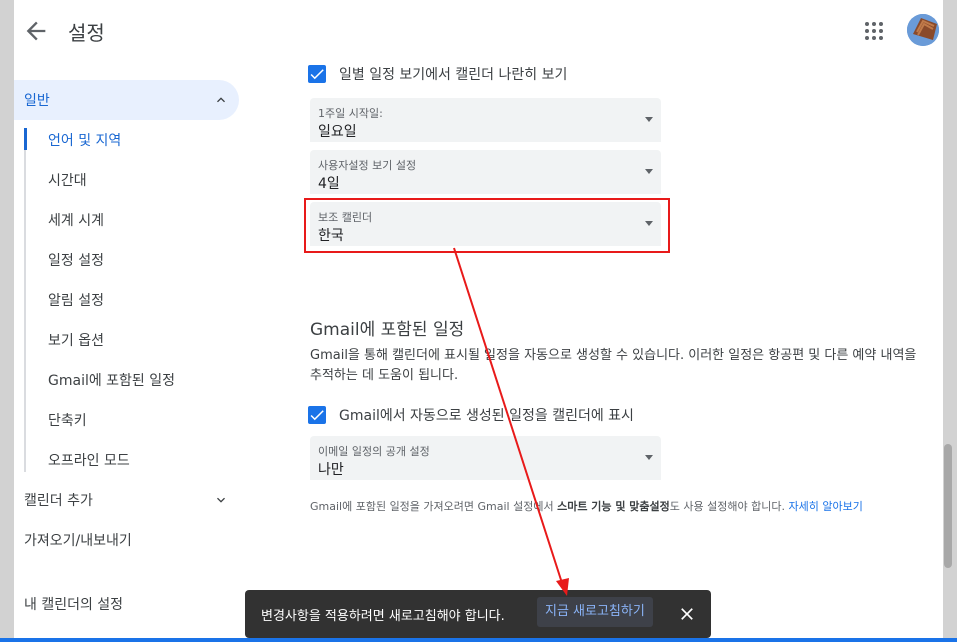 The height and width of the screenshot is (642, 957). Describe the element at coordinates (595, 612) in the screenshot. I see `refresh-now-button: 지금 새로고침하기` at that location.